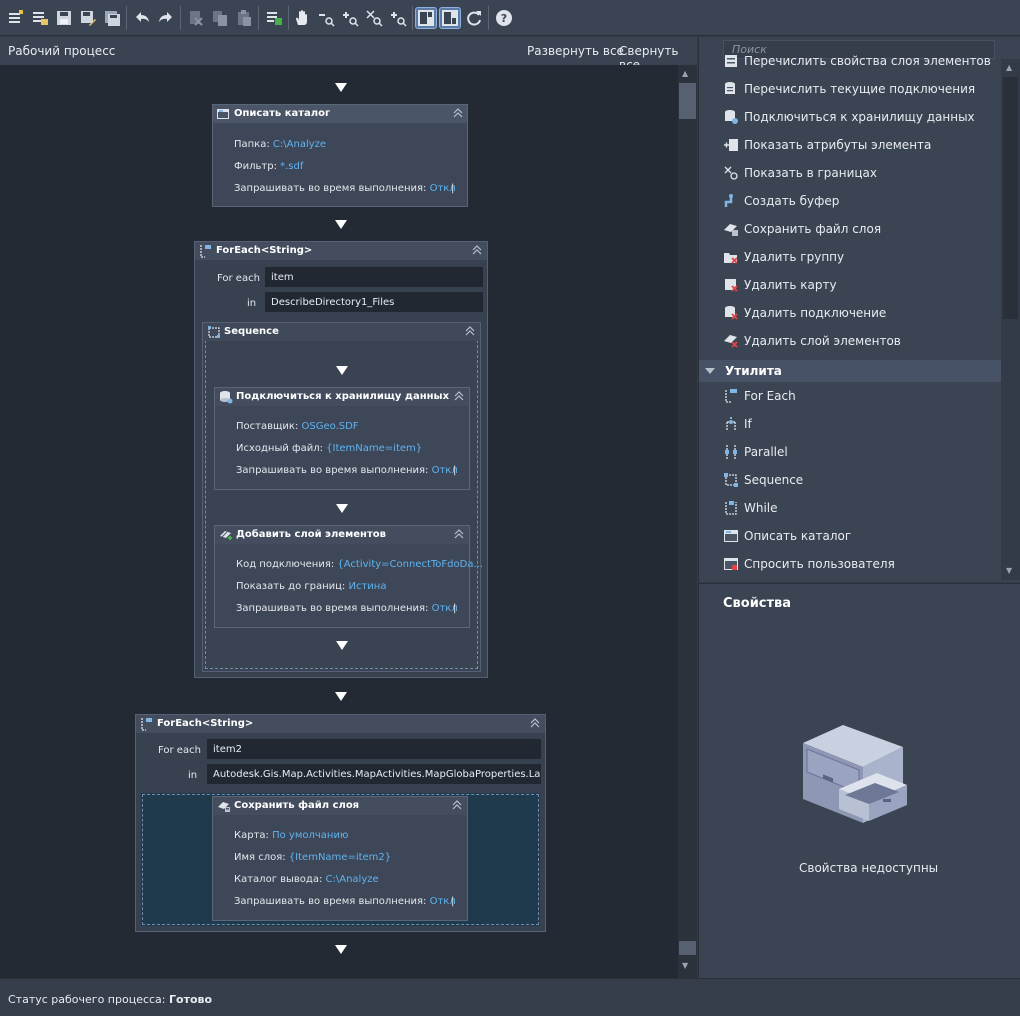  I want to click on expand-all-link: Развернуть все, so click(575, 51).